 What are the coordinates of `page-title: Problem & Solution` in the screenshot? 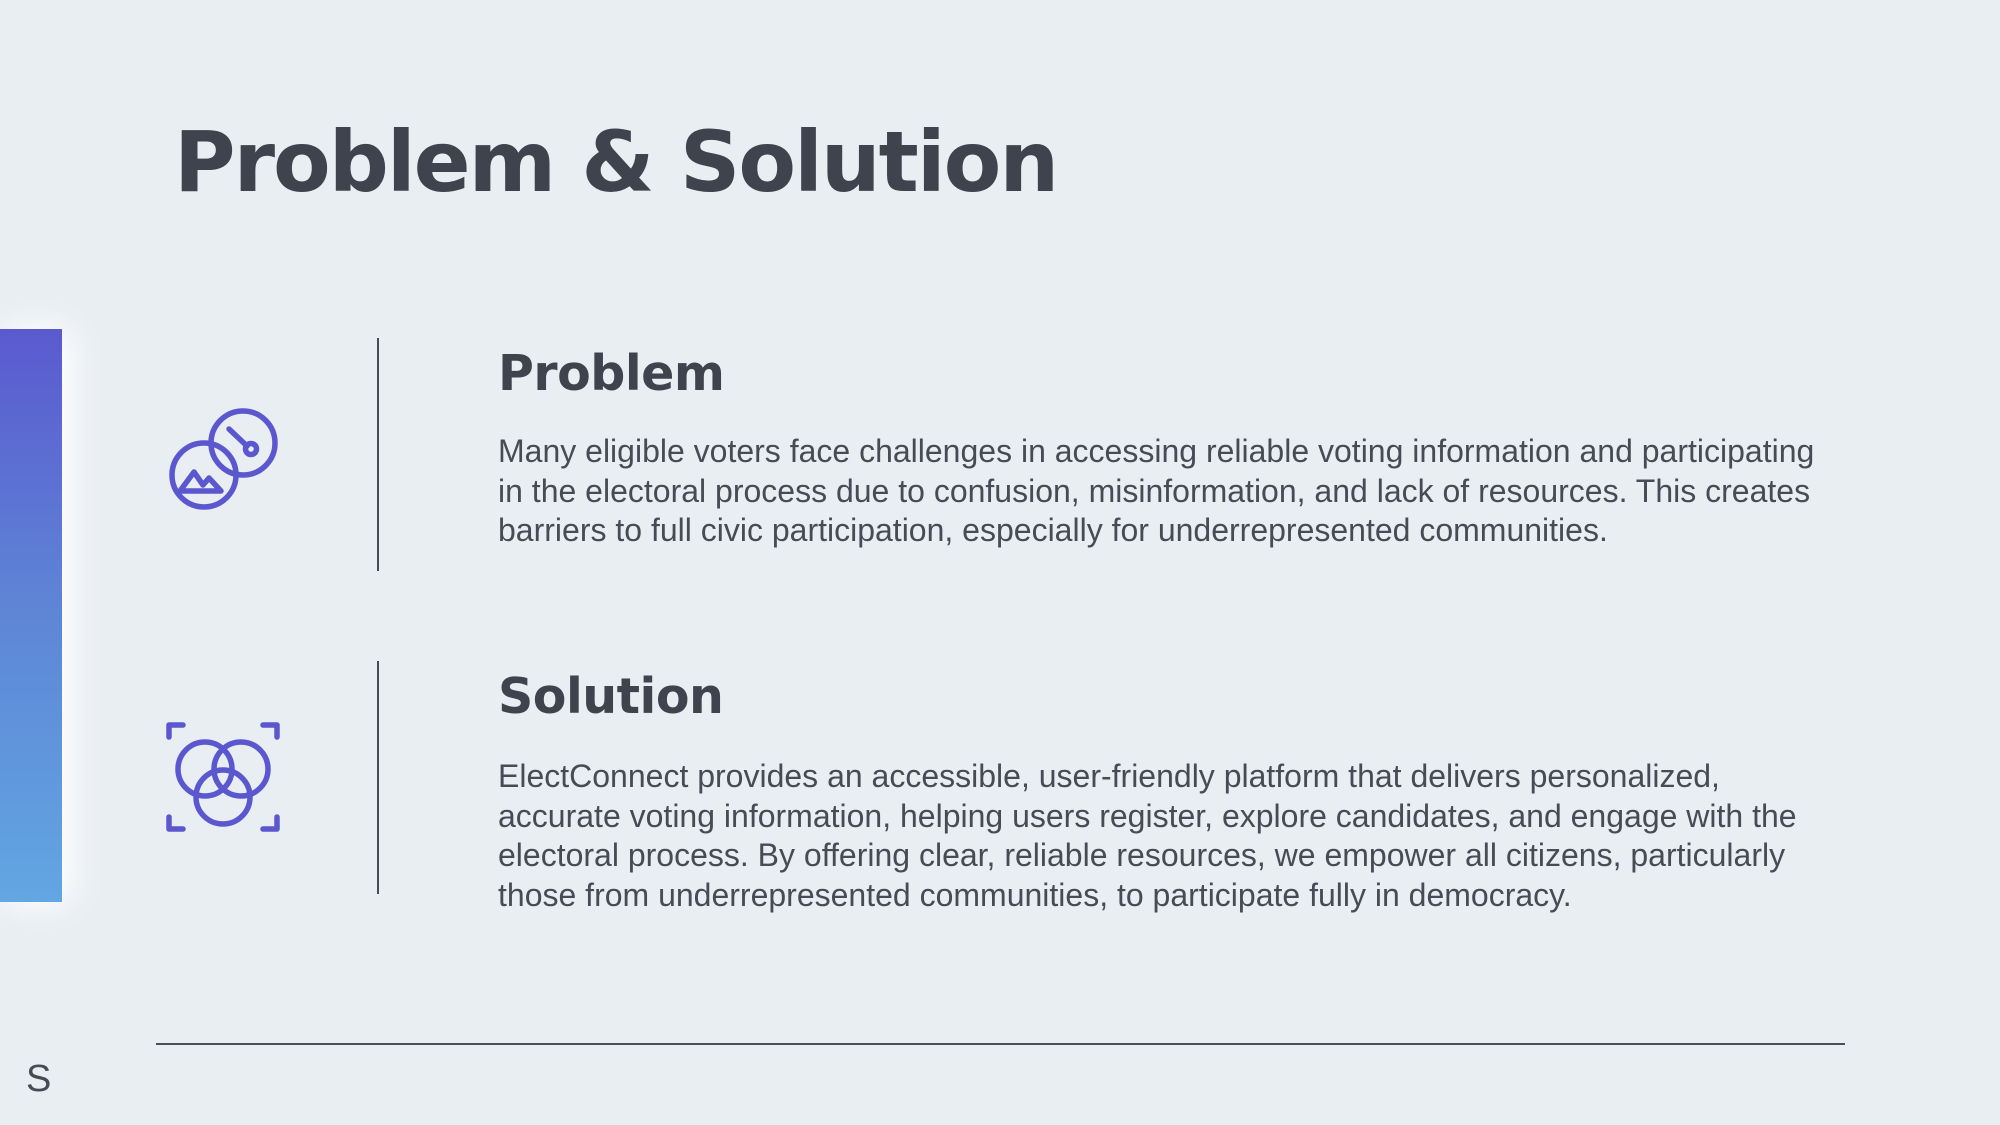 It's located at (616, 162).